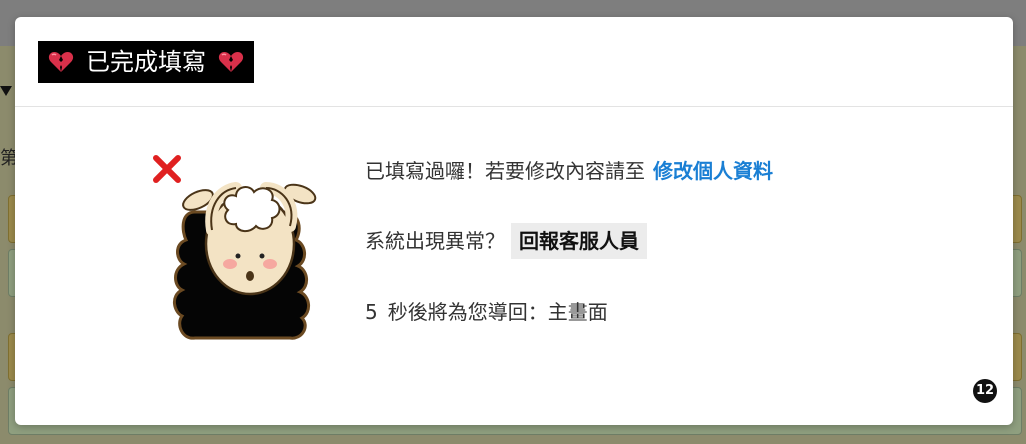  I want to click on error-message: 系統出現異常？ 回報客服人員, so click(506, 241).